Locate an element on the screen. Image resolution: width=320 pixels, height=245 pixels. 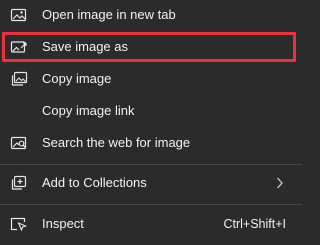
menu-item-open-image-new-tab: Open image in new tab is located at coordinates (151, 15).